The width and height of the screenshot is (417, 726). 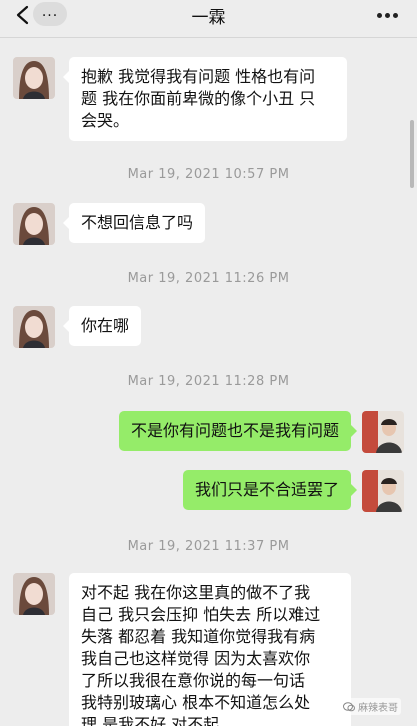 I want to click on message-bubble: 你在哪, so click(x=102, y=326).